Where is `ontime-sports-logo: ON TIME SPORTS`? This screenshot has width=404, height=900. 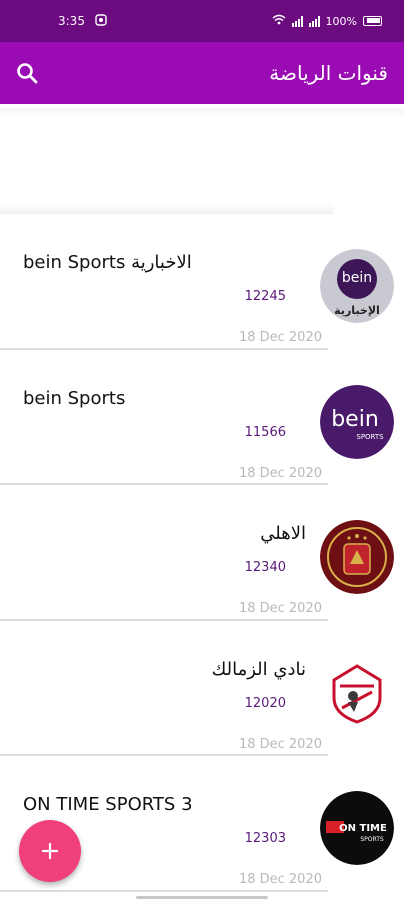
ontime-sports-logo: ON TIME SPORTS is located at coordinates (357, 828).